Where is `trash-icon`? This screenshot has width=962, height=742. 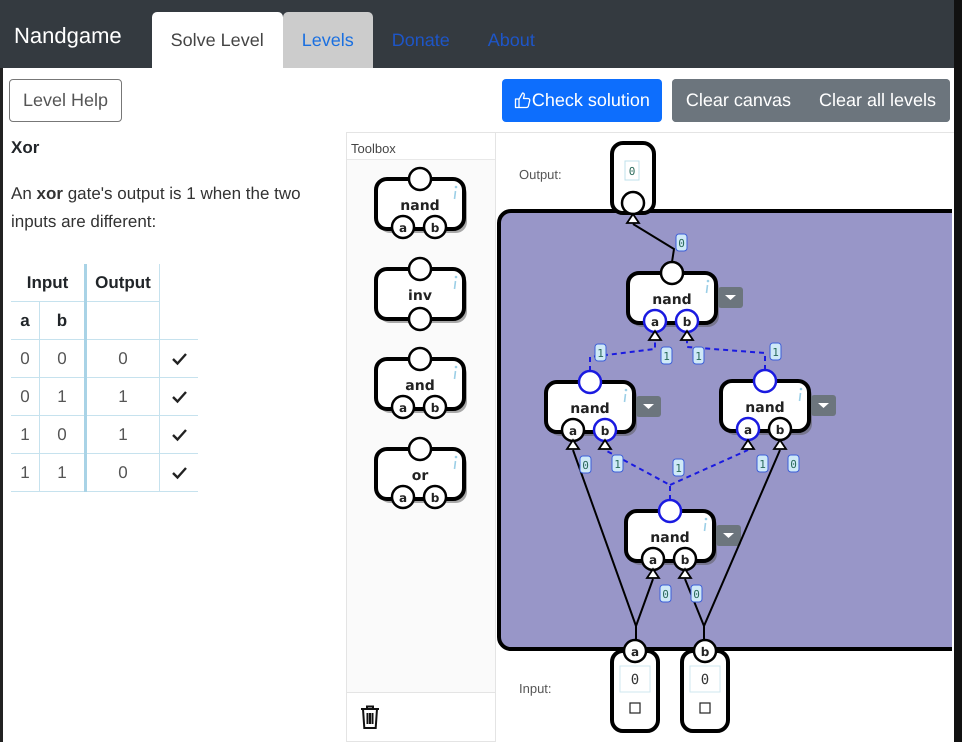
trash-icon is located at coordinates (370, 717).